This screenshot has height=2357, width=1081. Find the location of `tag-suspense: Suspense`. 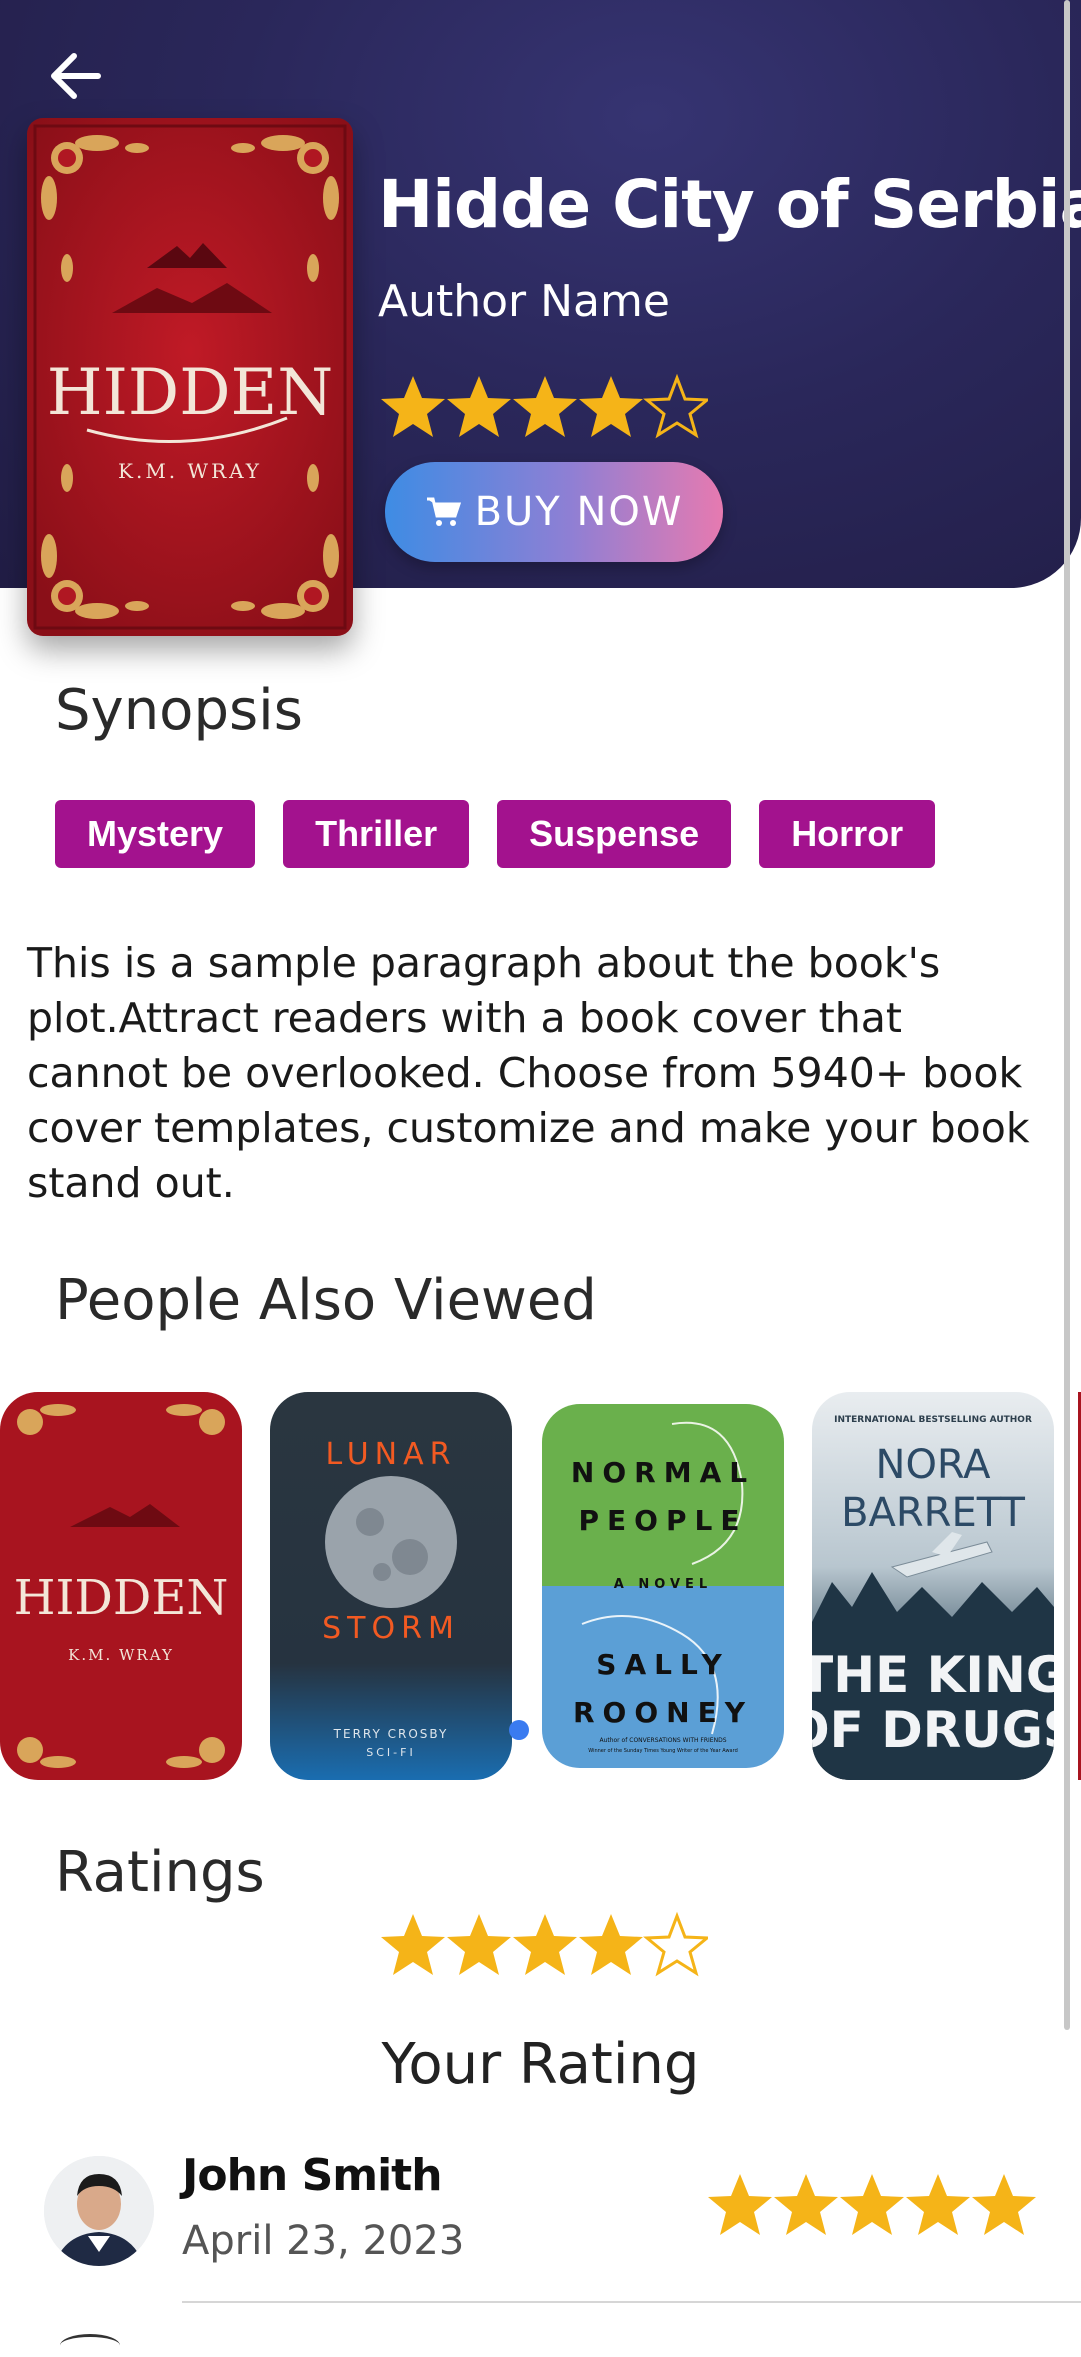

tag-suspense: Suspense is located at coordinates (614, 834).